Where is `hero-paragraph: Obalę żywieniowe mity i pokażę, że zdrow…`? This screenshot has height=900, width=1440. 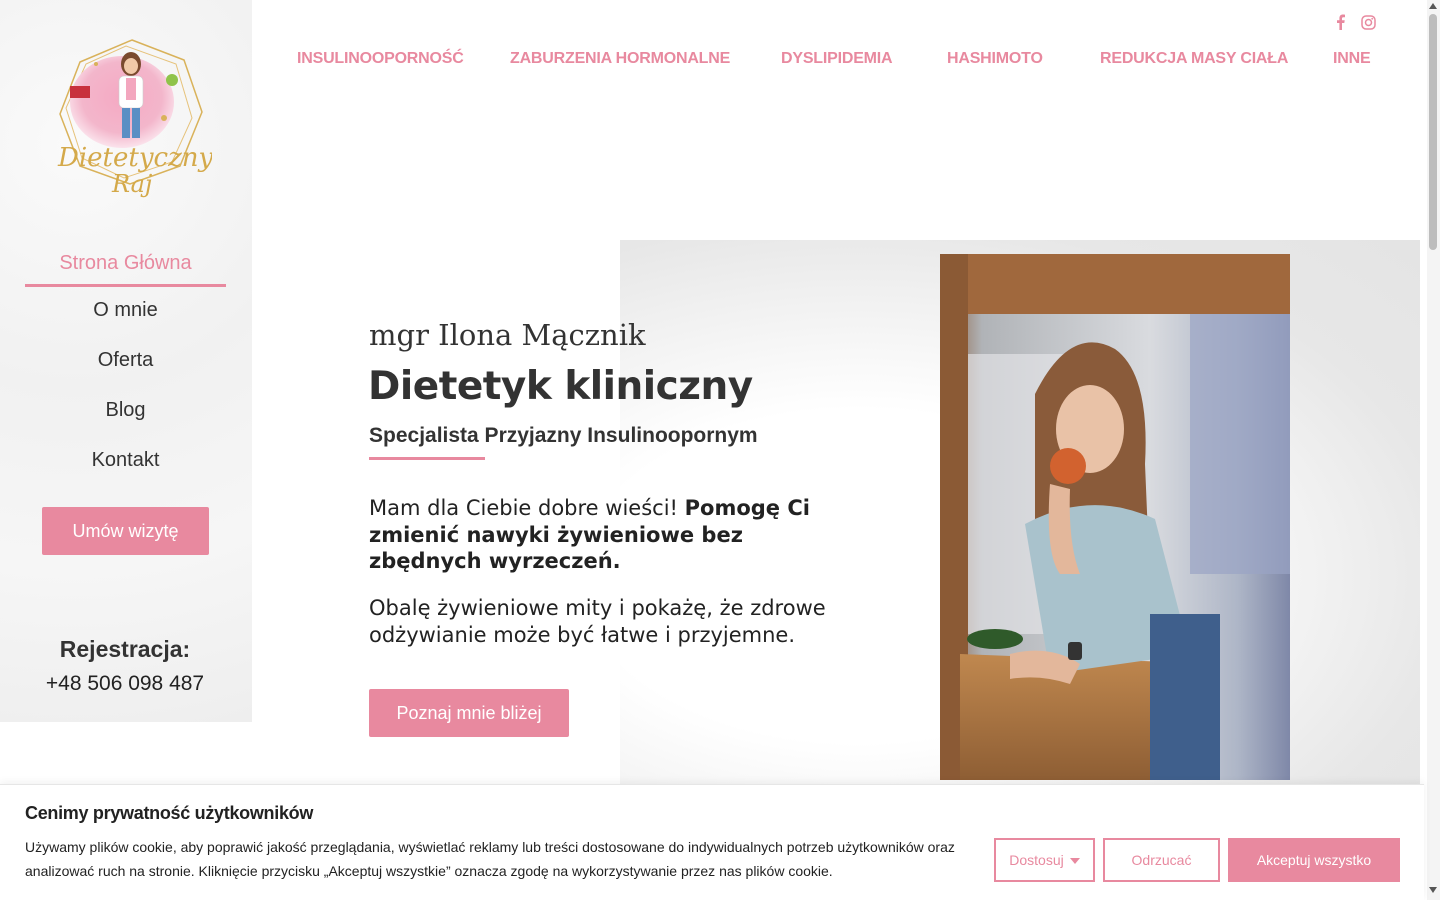 hero-paragraph: Obalę żywieniowe mity i pokażę, że zdrow… is located at coordinates (597, 621).